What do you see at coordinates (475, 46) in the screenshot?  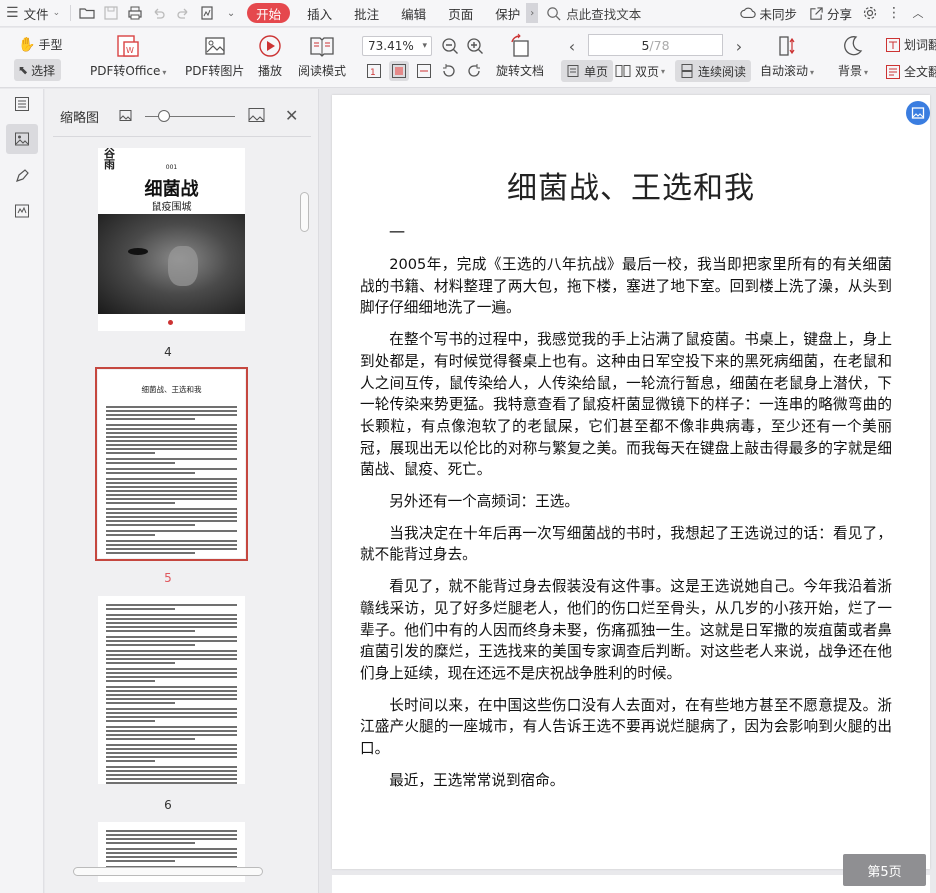 I see `zoom-in-button` at bounding box center [475, 46].